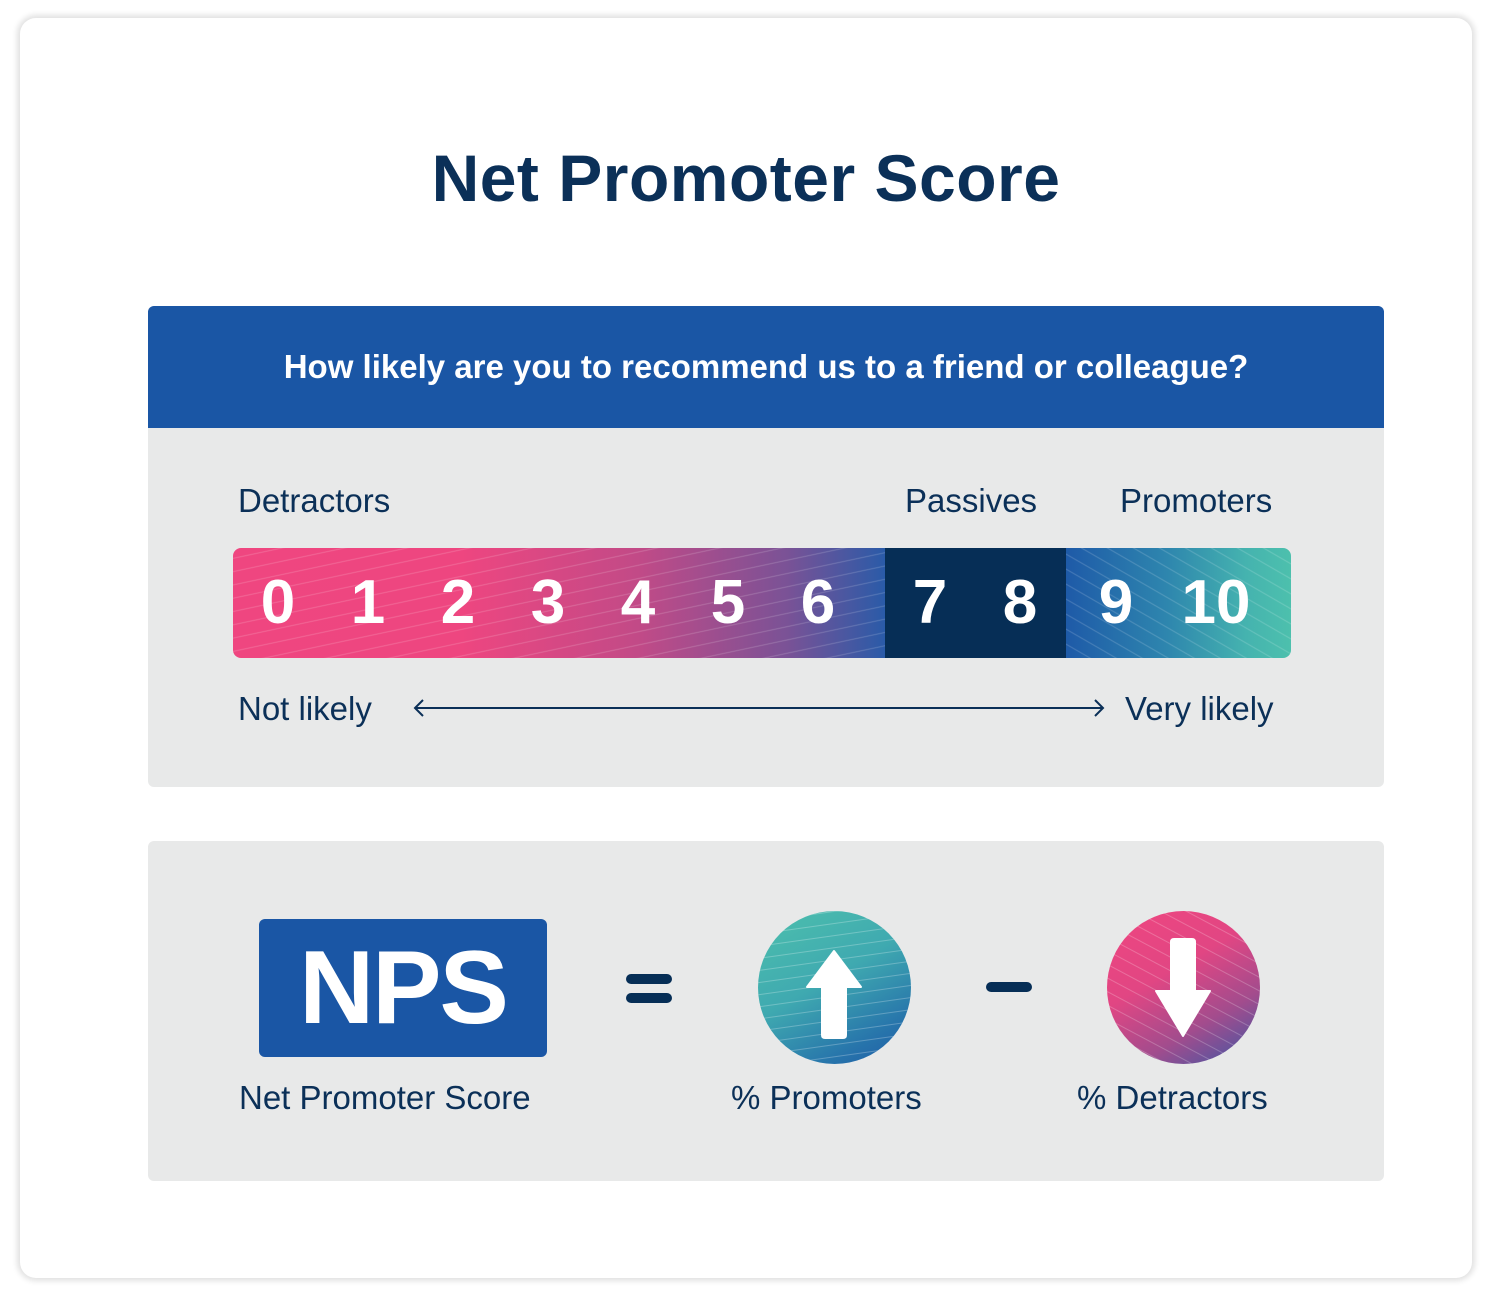  I want to click on detractors-segment: 0 1 2 3 4 5 6, so click(559, 603).